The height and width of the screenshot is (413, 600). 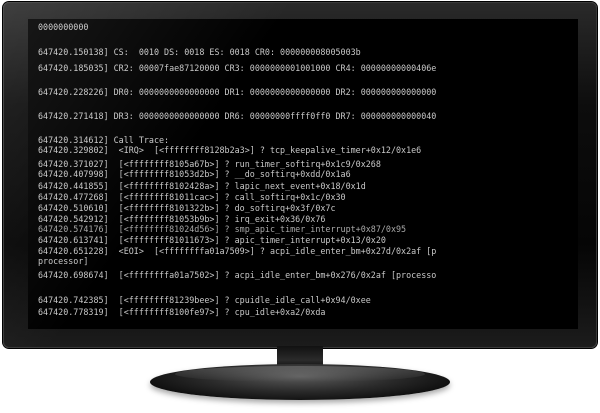 What do you see at coordinates (63, 27) in the screenshot?
I see `console-line: 0000000000` at bounding box center [63, 27].